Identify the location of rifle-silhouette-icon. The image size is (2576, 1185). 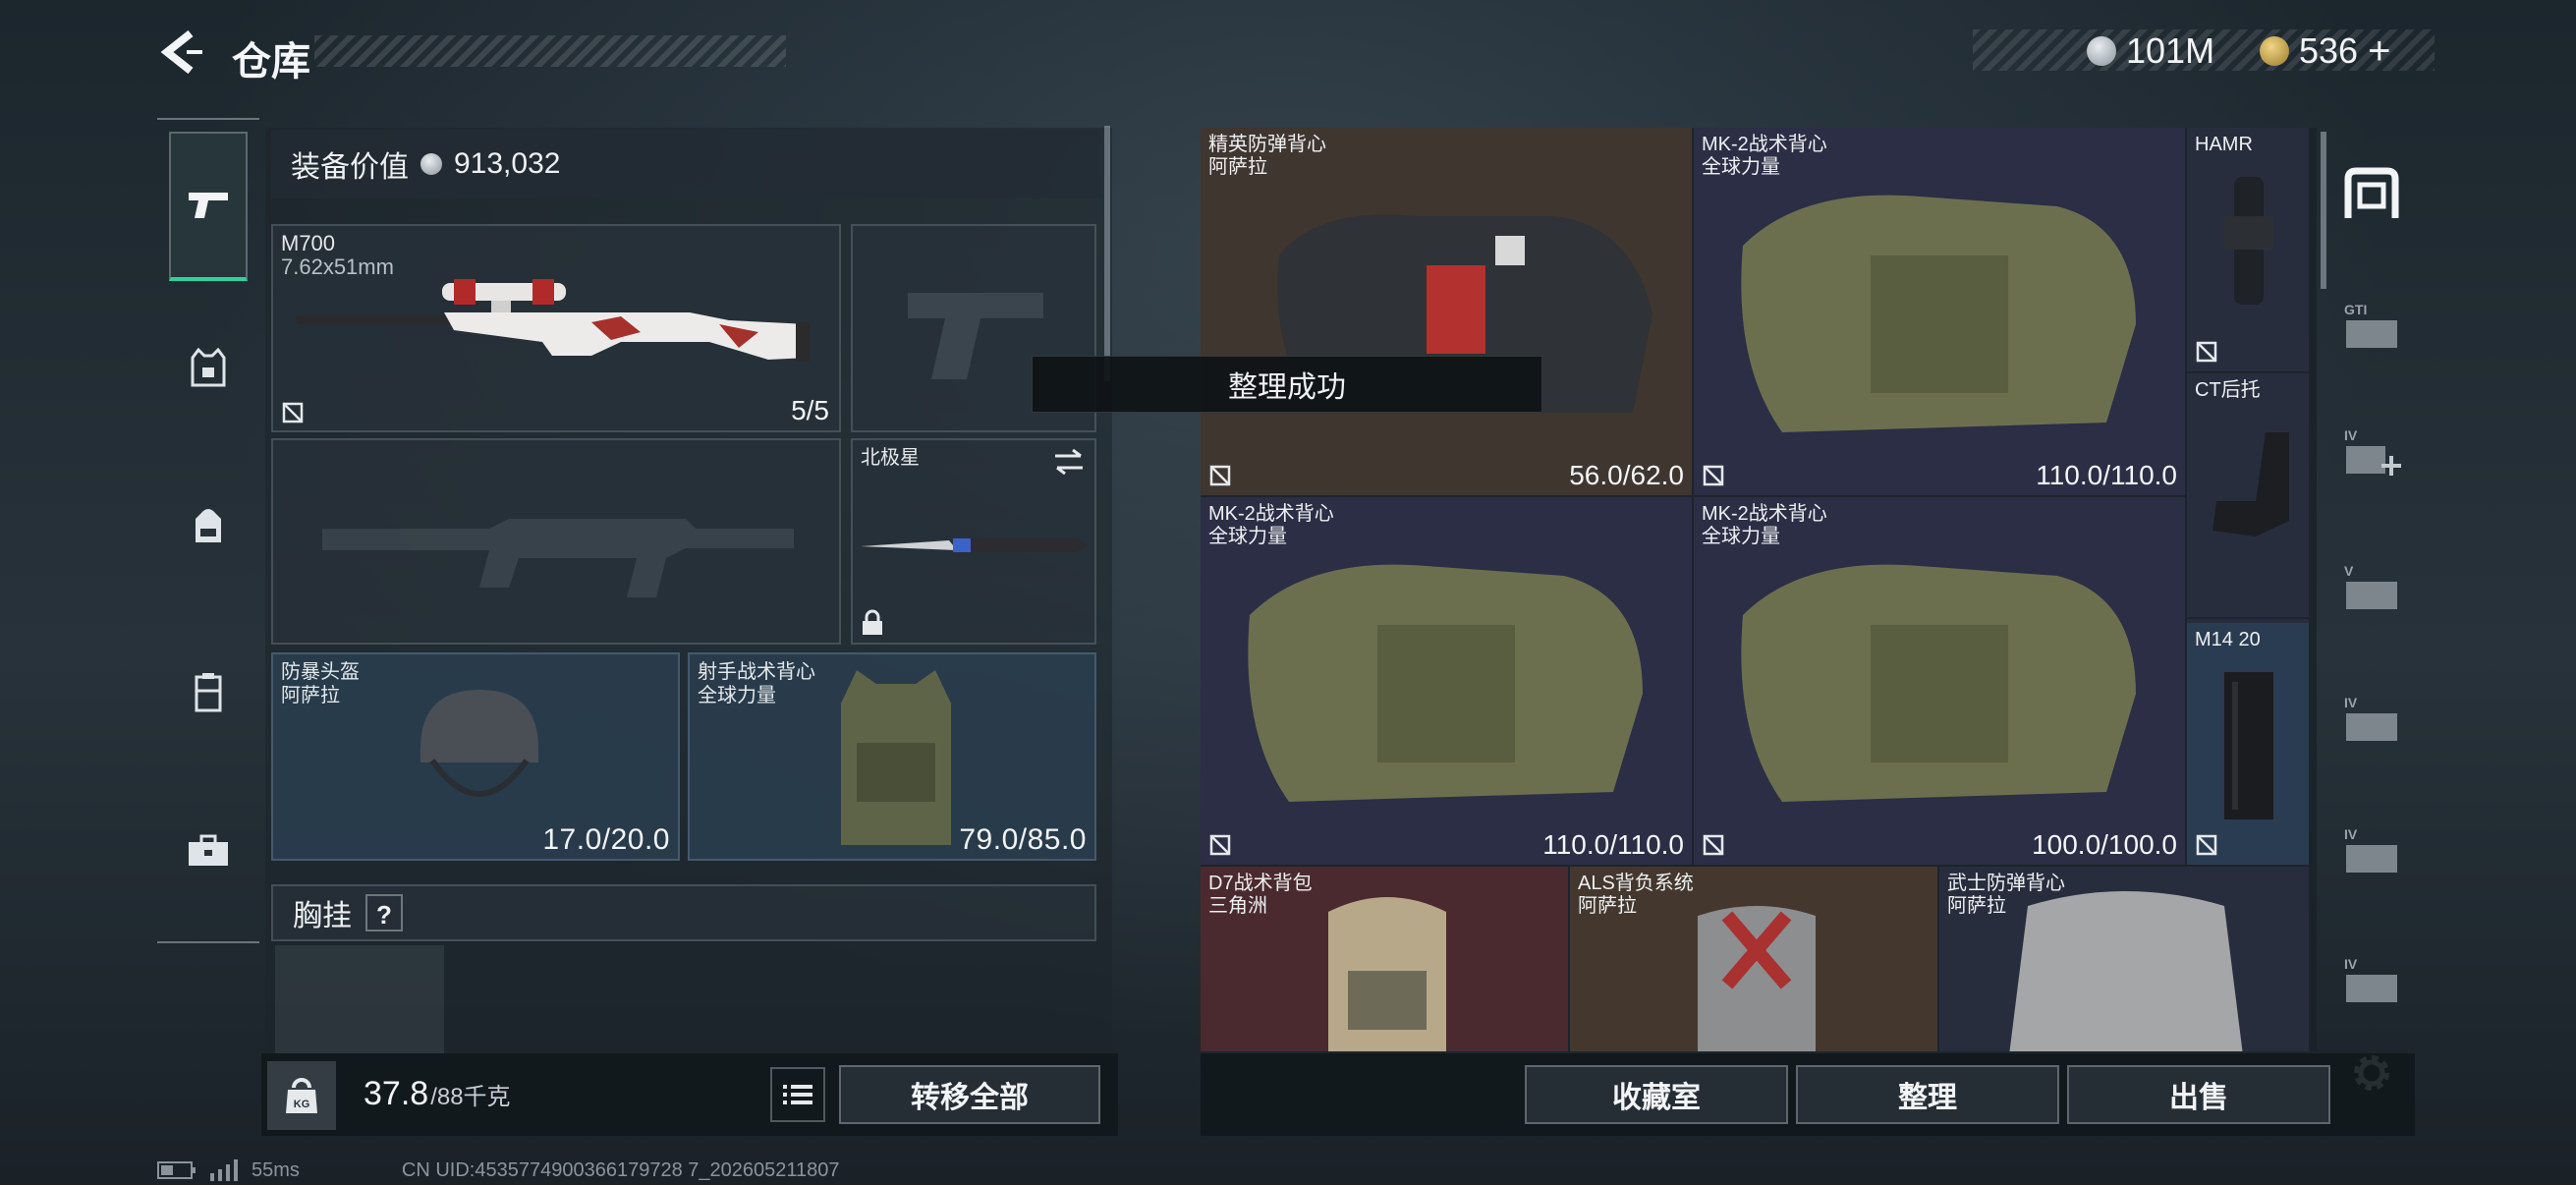
(558, 558).